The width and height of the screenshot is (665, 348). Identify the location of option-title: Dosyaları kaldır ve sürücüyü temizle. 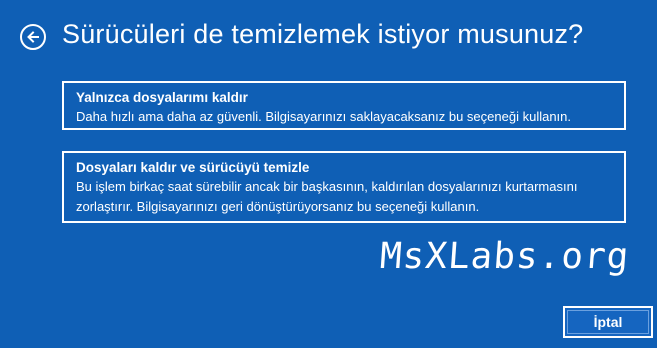
(193, 167).